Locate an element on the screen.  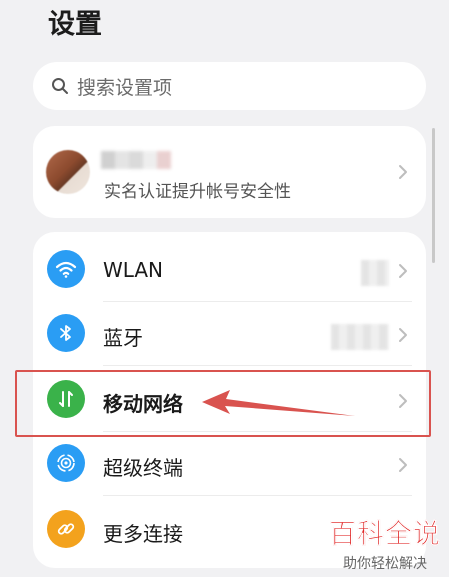
watermark: 百科全说 助你轻松解决 is located at coordinates (385, 542).